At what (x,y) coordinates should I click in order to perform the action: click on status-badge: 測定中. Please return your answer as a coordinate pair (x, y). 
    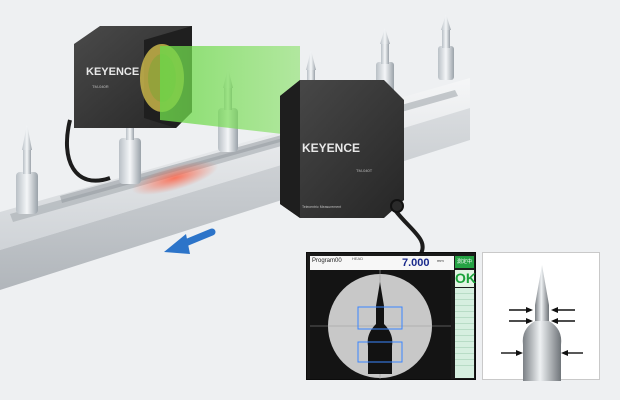
    Looking at the image, I should click on (464, 262).